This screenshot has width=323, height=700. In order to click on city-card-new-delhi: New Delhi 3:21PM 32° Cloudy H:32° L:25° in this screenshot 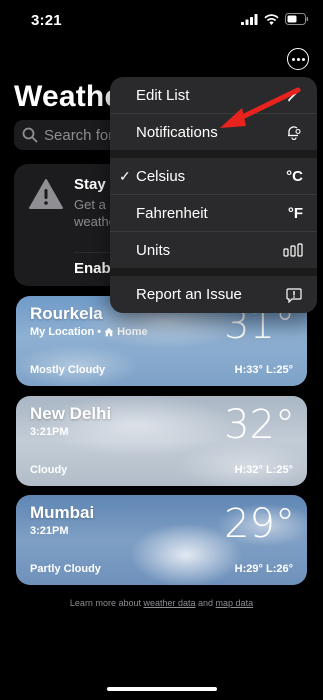, I will do `click(161, 441)`.